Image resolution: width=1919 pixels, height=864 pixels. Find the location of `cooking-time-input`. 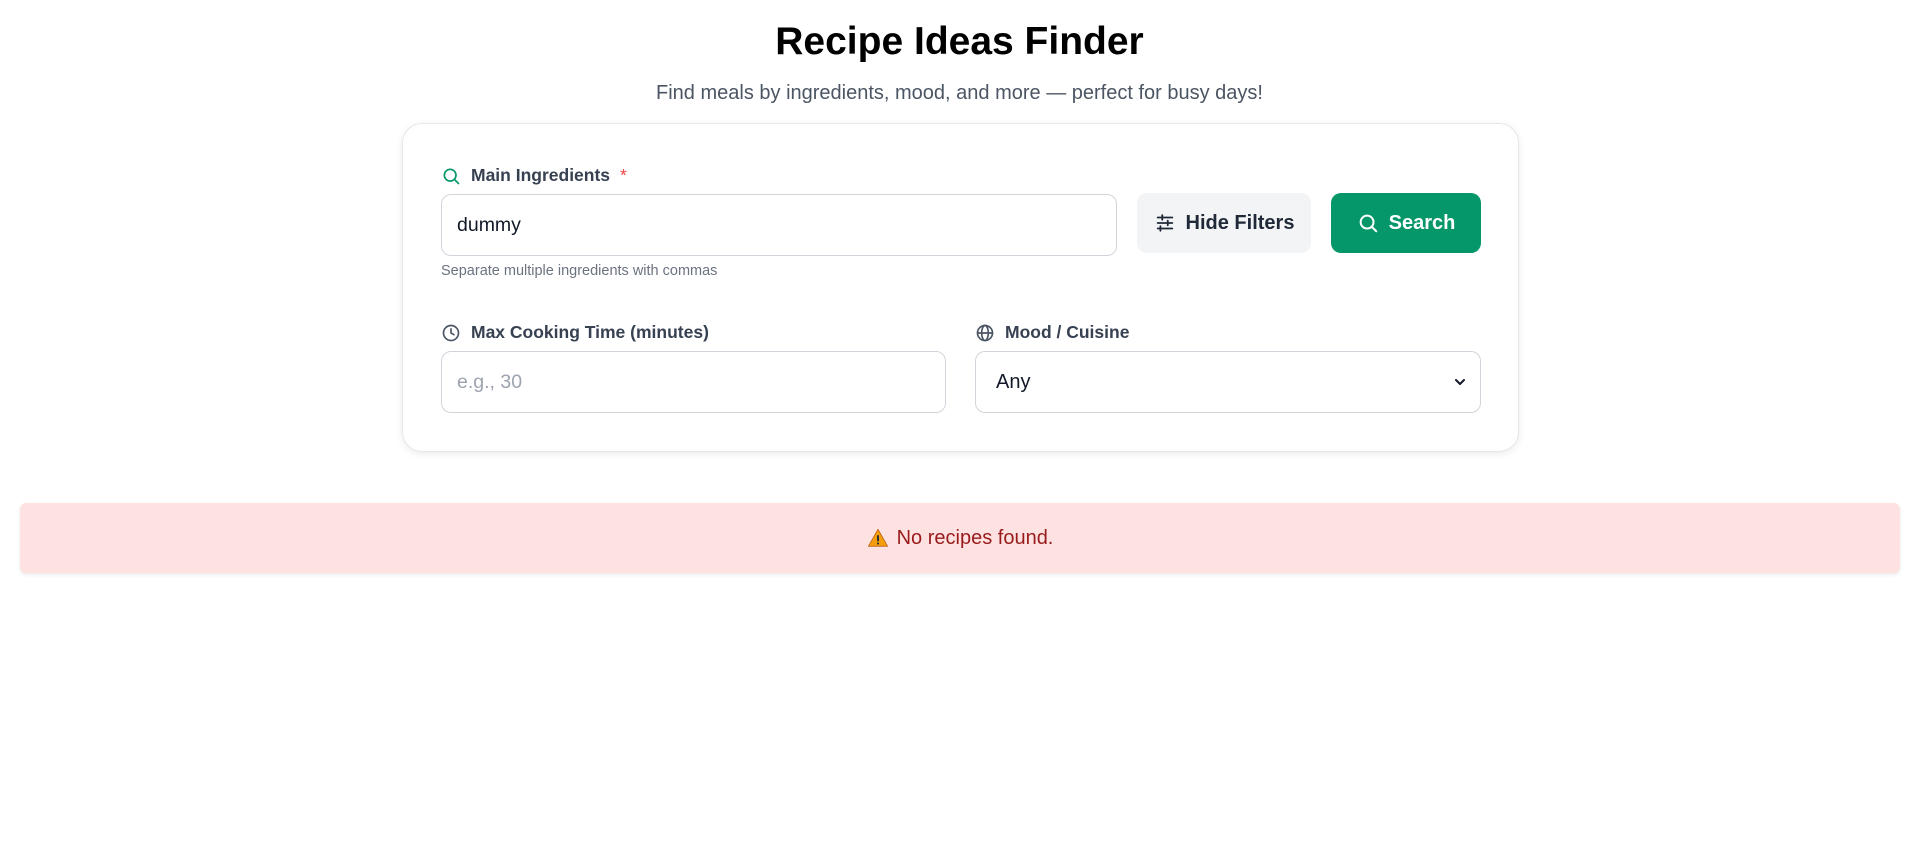

cooking-time-input is located at coordinates (693, 382).